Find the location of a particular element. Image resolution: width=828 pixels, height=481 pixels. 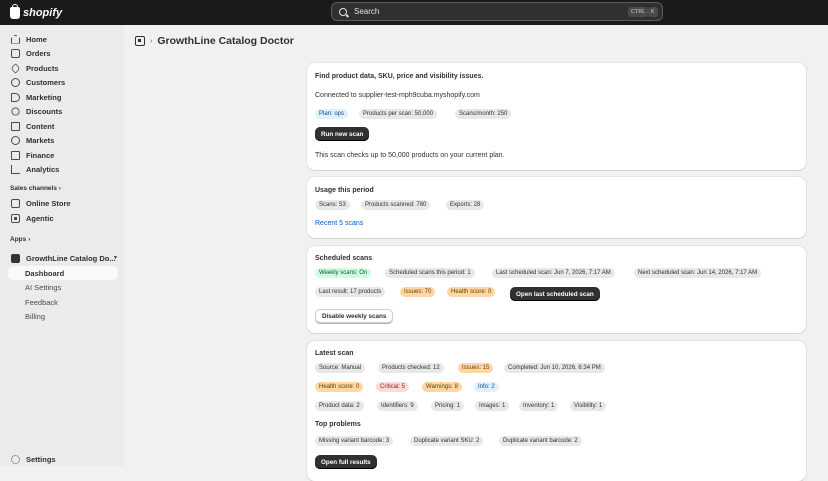

sidebar-item-label: Finance is located at coordinates (40, 155).